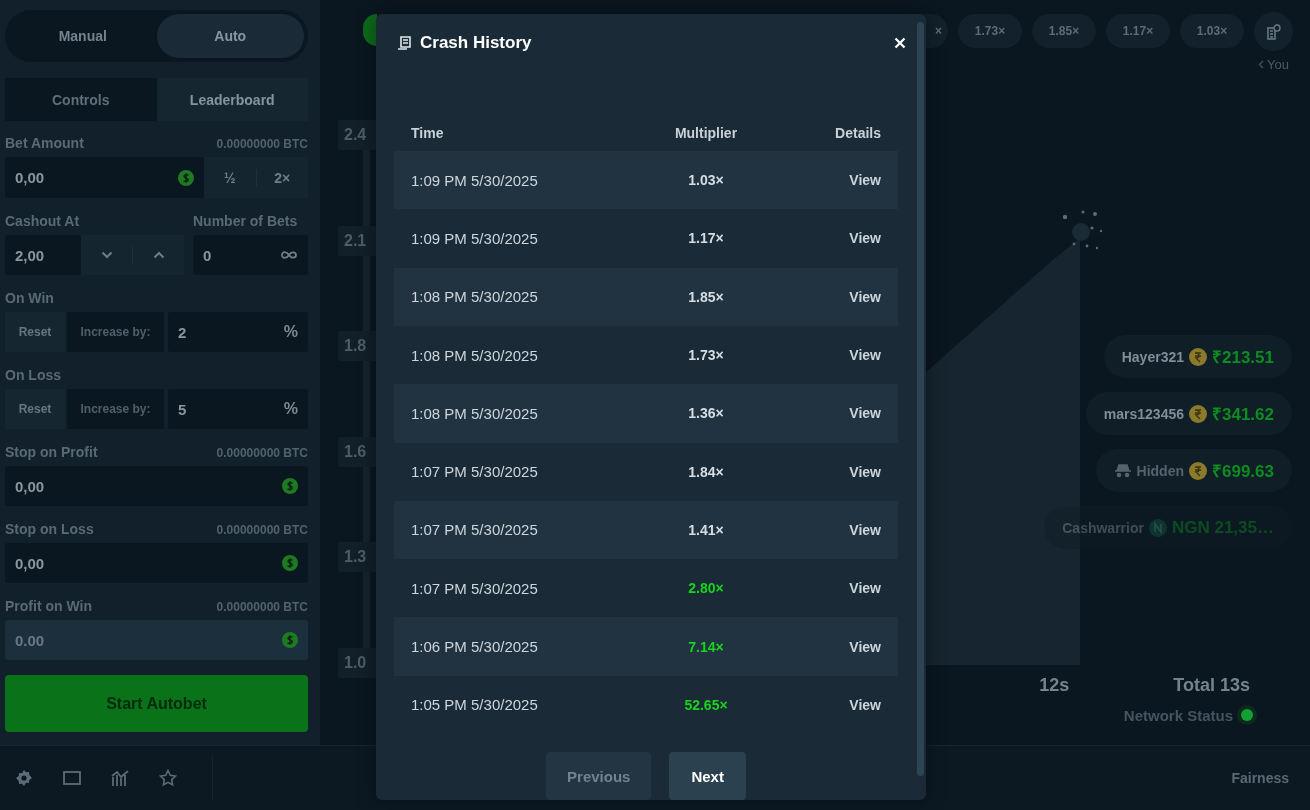  What do you see at coordinates (475, 705) in the screenshot?
I see `time-cell-text: 1:05 PM 5/30/2025` at bounding box center [475, 705].